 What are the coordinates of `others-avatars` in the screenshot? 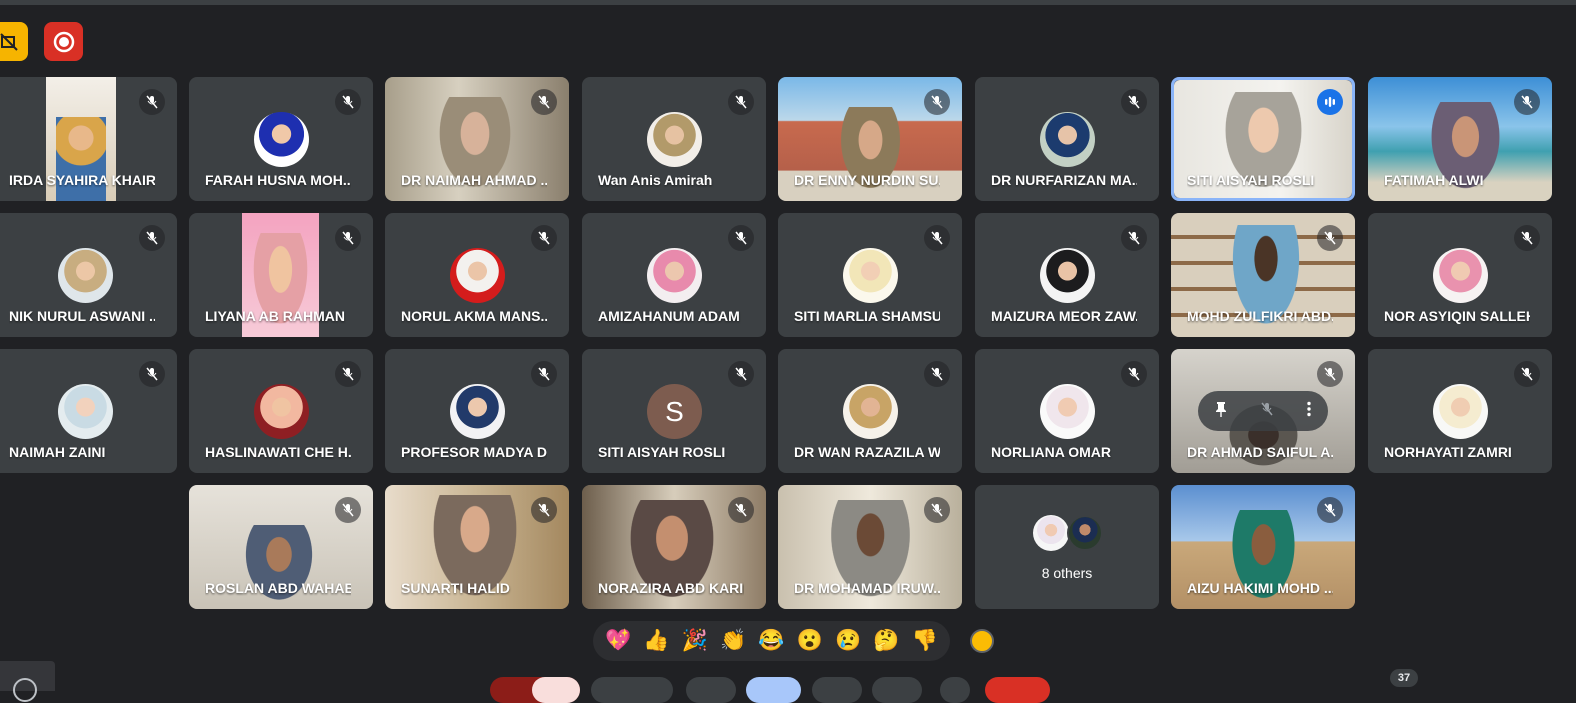 It's located at (1068, 535).